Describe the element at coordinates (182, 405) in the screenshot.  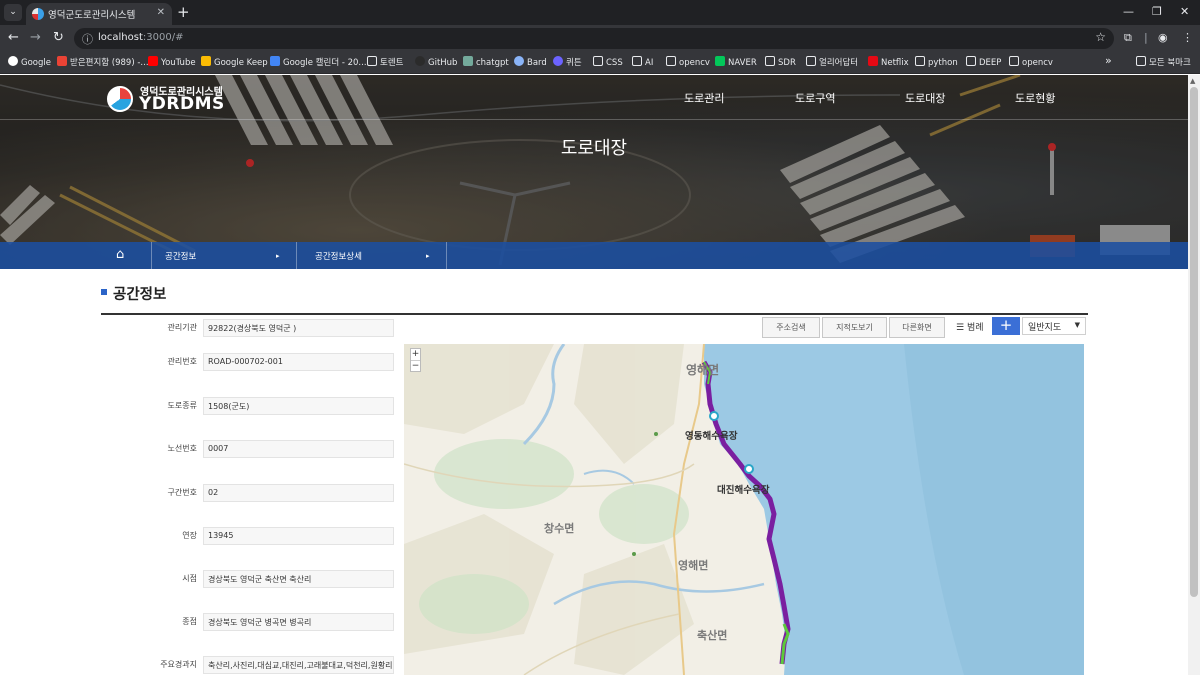
I see `field-label: 도로종류` at that location.